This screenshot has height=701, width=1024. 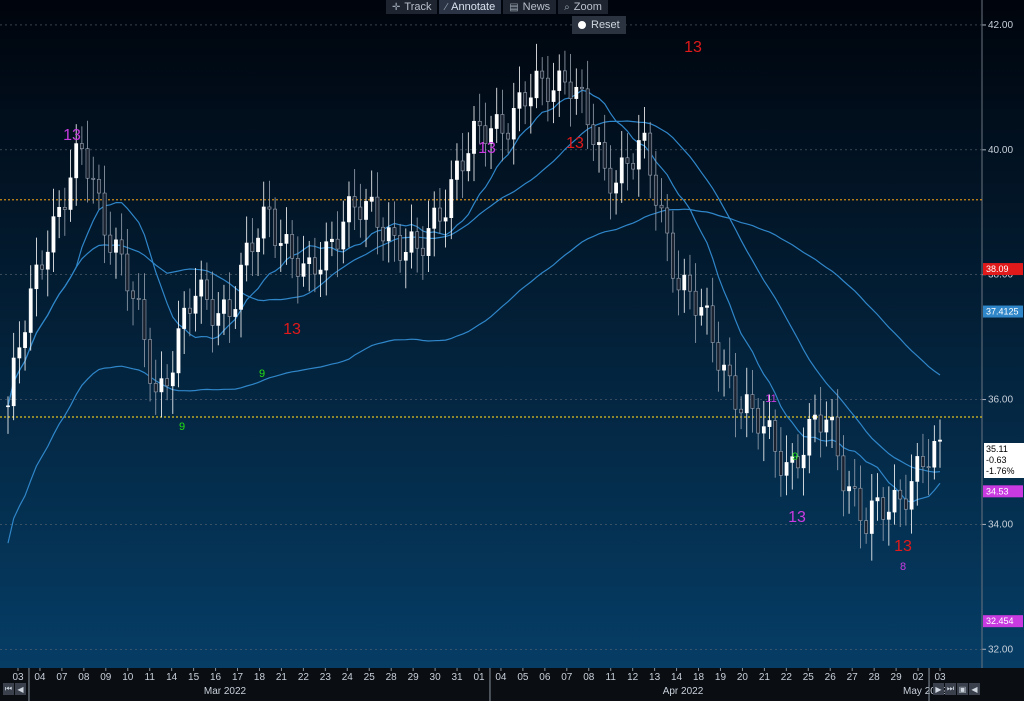 I want to click on scroll-back-button: ◀, so click(x=20, y=689).